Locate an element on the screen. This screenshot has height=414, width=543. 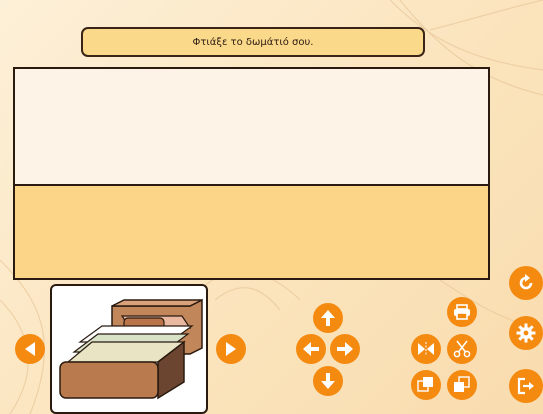
move-down-button is located at coordinates (328, 381).